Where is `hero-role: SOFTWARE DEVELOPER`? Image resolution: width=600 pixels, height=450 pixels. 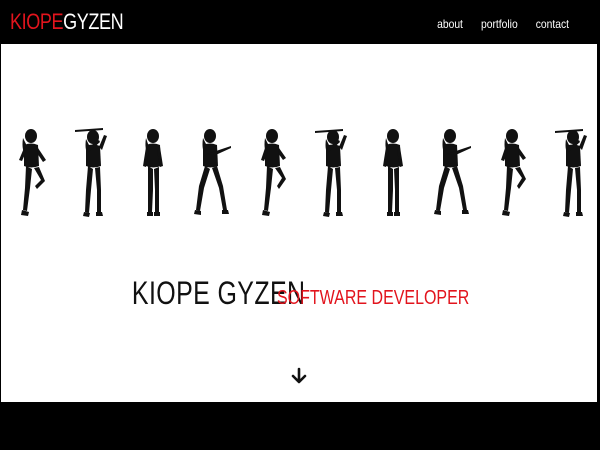
hero-role: SOFTWARE DEVELOPER is located at coordinates (373, 298).